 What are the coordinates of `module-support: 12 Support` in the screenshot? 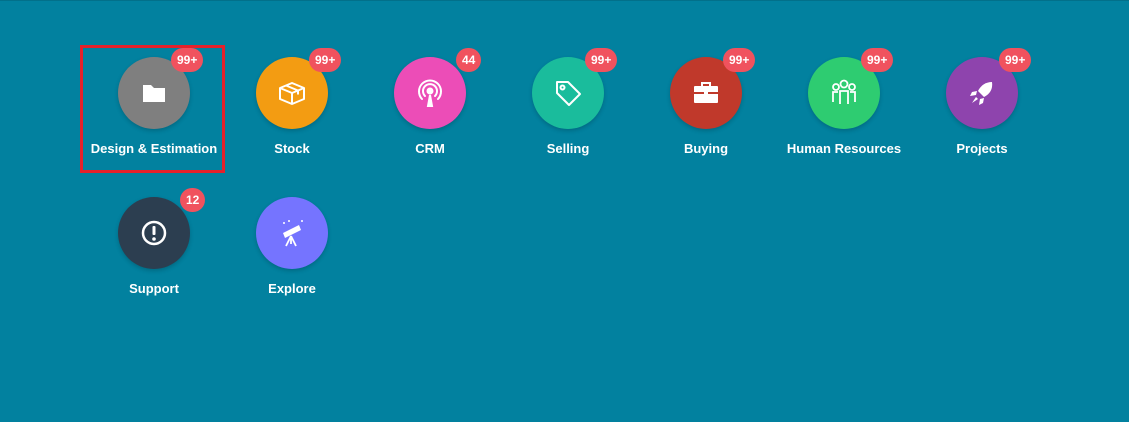 It's located at (154, 252).